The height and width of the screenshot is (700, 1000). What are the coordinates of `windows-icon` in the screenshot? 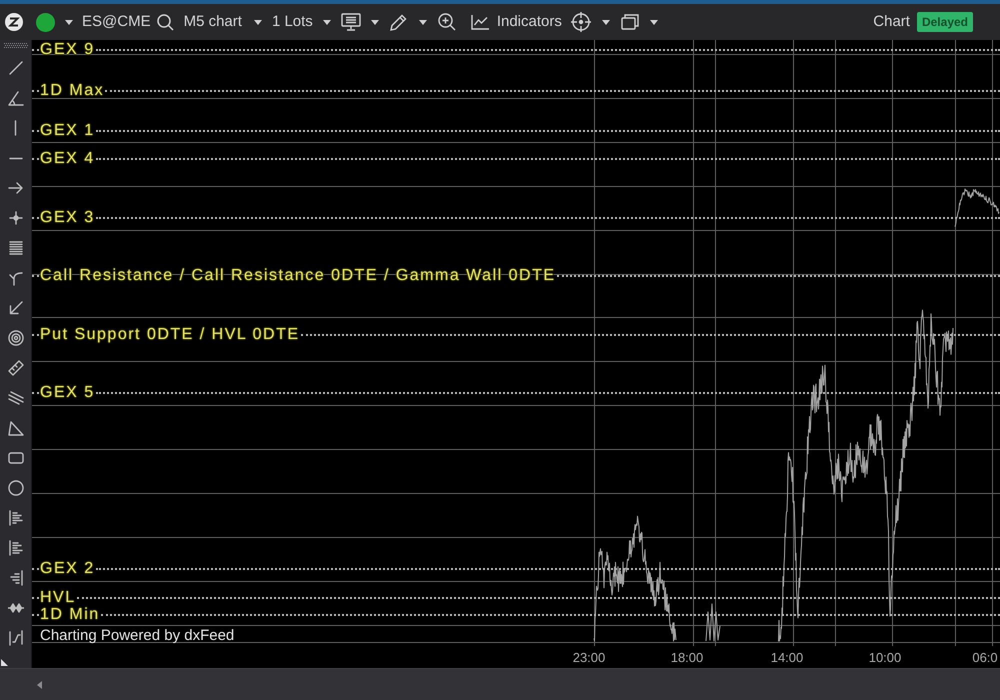 It's located at (629, 22).